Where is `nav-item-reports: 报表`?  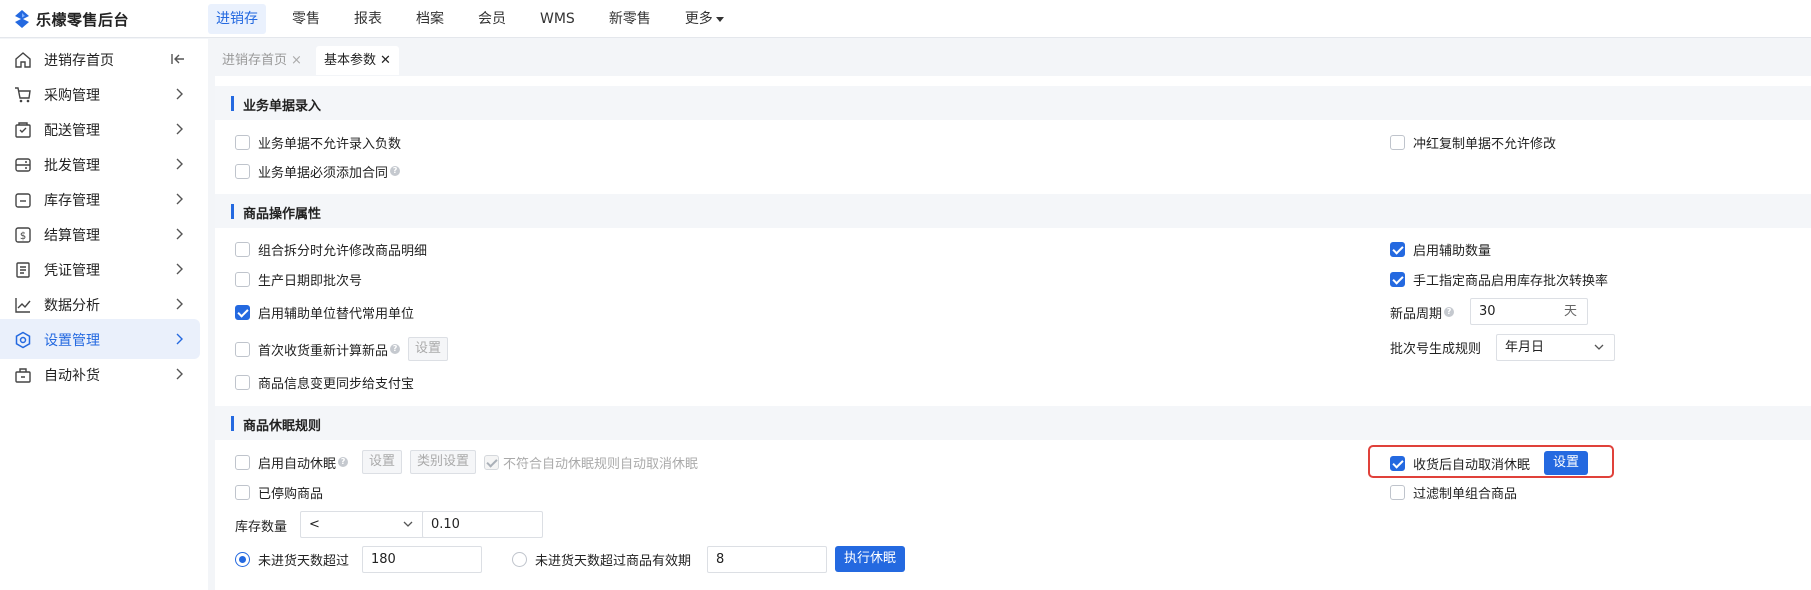 nav-item-reports: 报表 is located at coordinates (368, 19).